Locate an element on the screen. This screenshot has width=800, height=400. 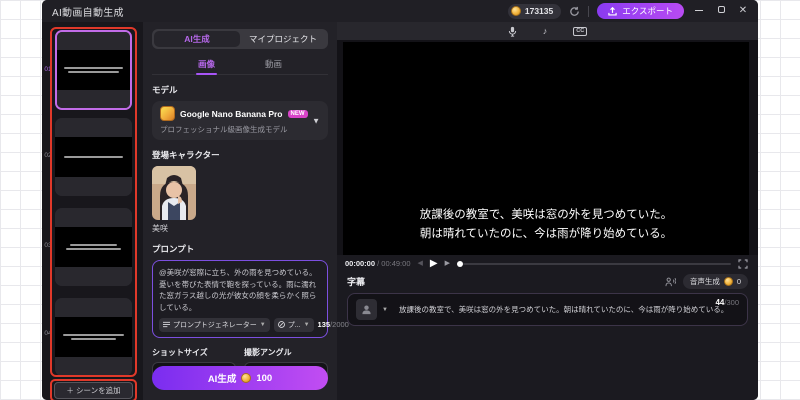
subtitle-line-2: 朝は晴れていたのに、今は雨が降り始めている。 is located at coordinates (546, 233).